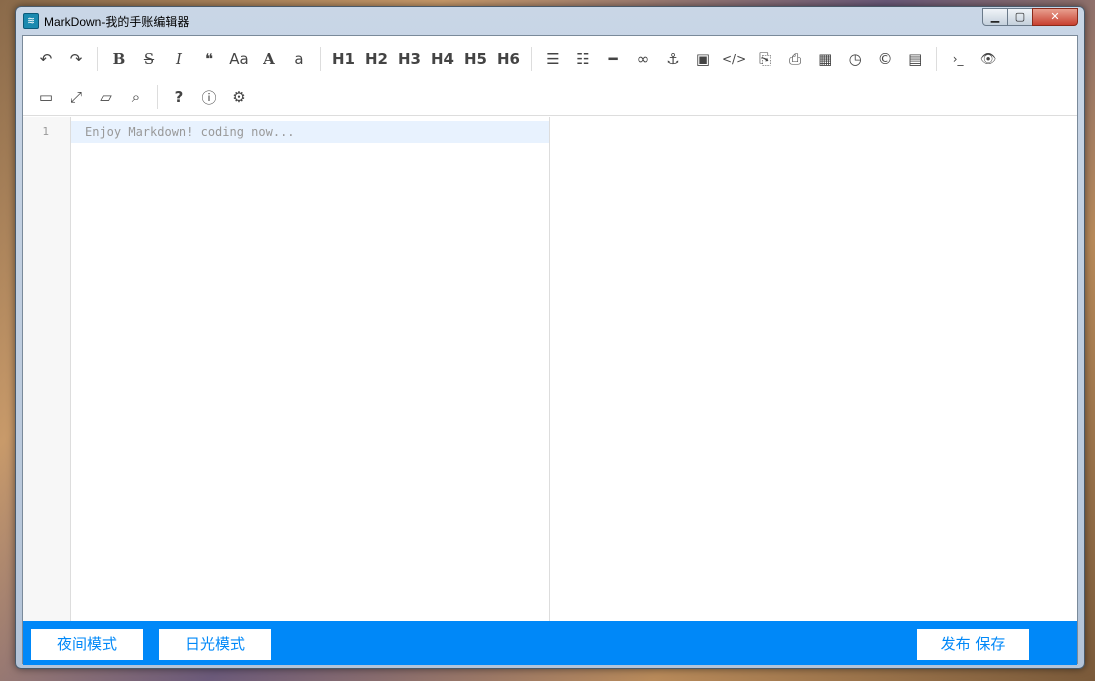 This screenshot has width=1095, height=681. I want to click on undo-icon: ↶, so click(46, 59).